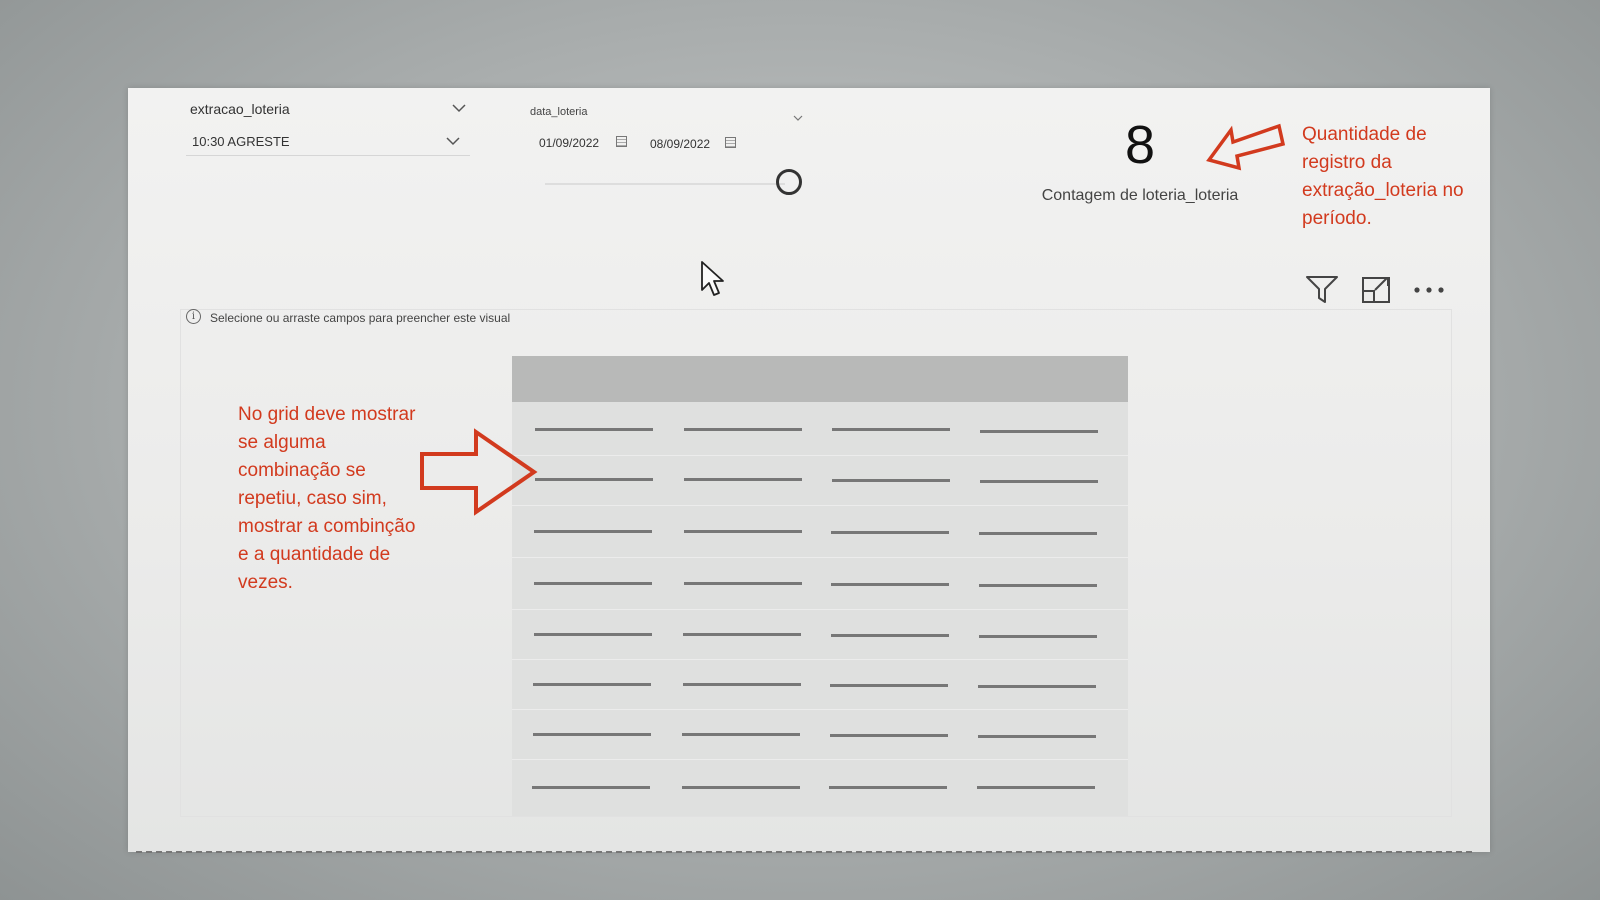 The image size is (1600, 900). I want to click on date-range-track, so click(665, 184).